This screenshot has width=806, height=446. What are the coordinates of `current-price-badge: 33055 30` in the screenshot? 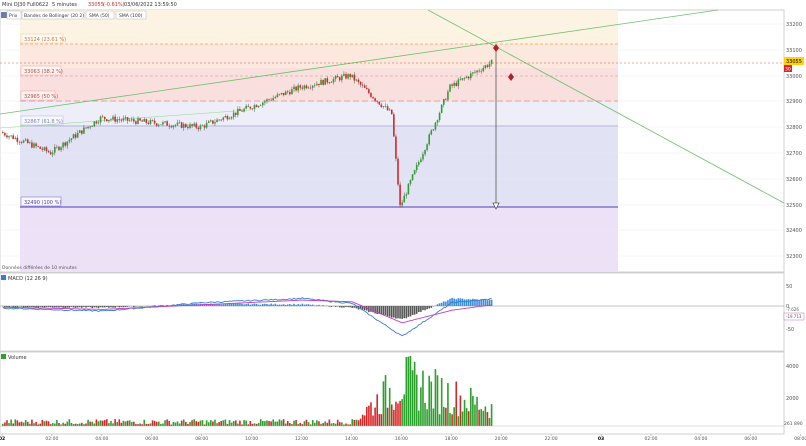 It's located at (794, 65).